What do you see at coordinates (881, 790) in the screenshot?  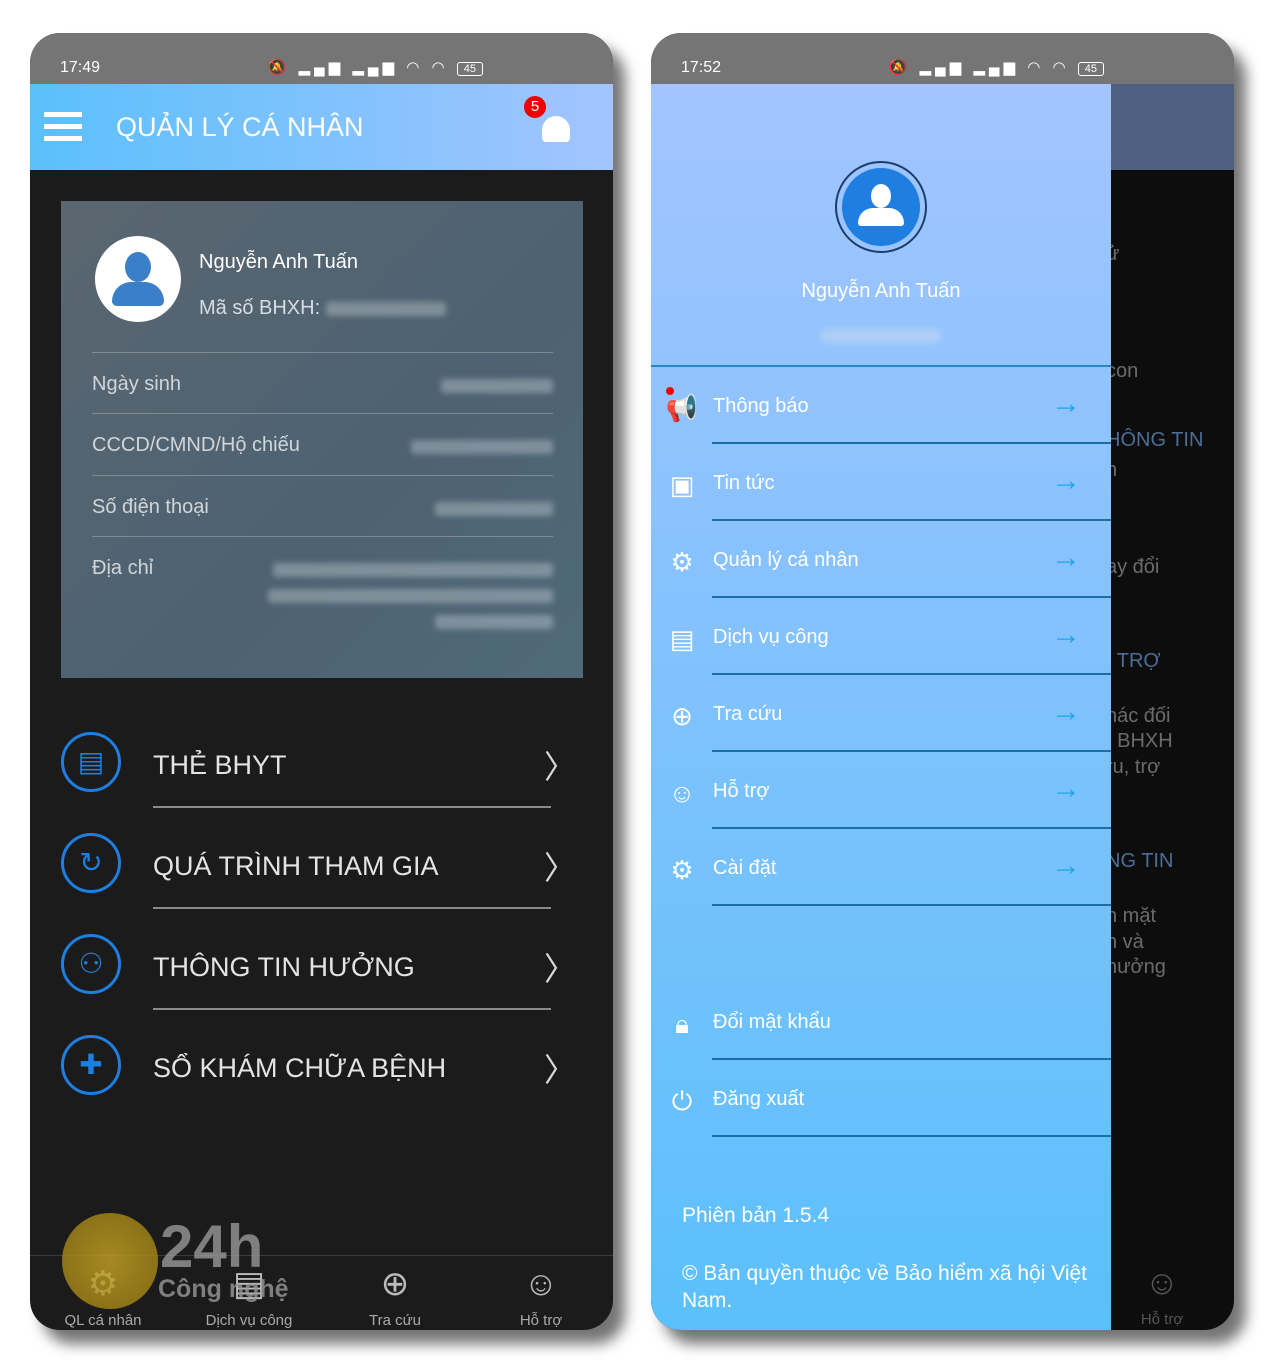 I see `drawer-item-support: ☺ Hỗ trợ →` at bounding box center [881, 790].